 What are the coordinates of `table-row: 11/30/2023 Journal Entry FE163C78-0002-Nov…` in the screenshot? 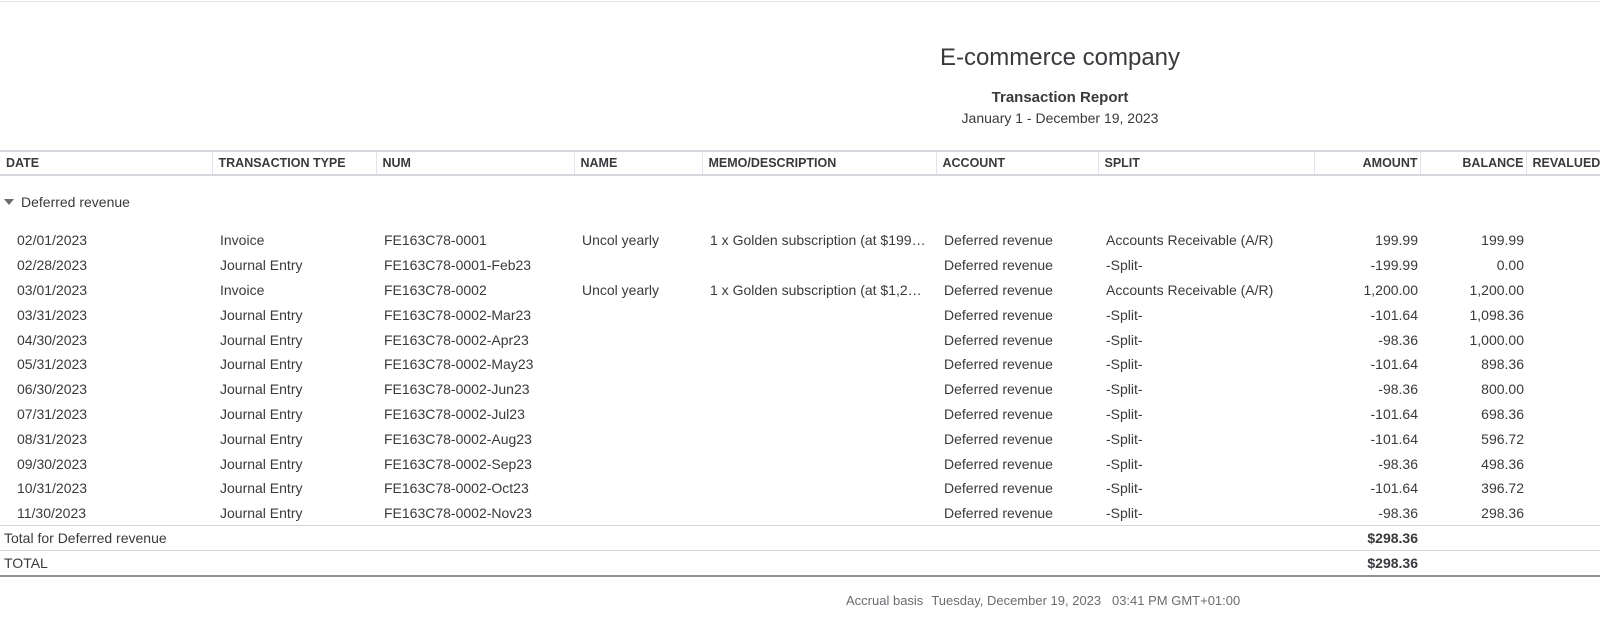 It's located at (800, 513).